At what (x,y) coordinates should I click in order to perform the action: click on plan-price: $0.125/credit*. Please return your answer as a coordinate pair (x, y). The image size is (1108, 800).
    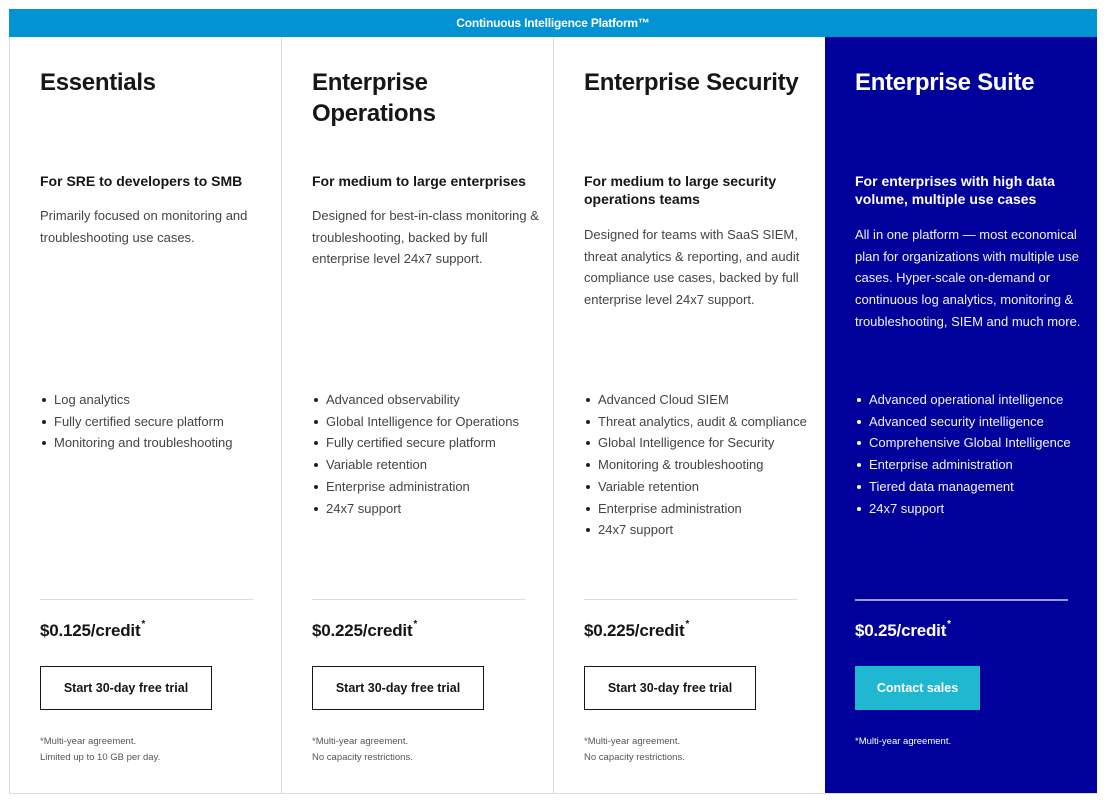
    Looking at the image, I should click on (93, 630).